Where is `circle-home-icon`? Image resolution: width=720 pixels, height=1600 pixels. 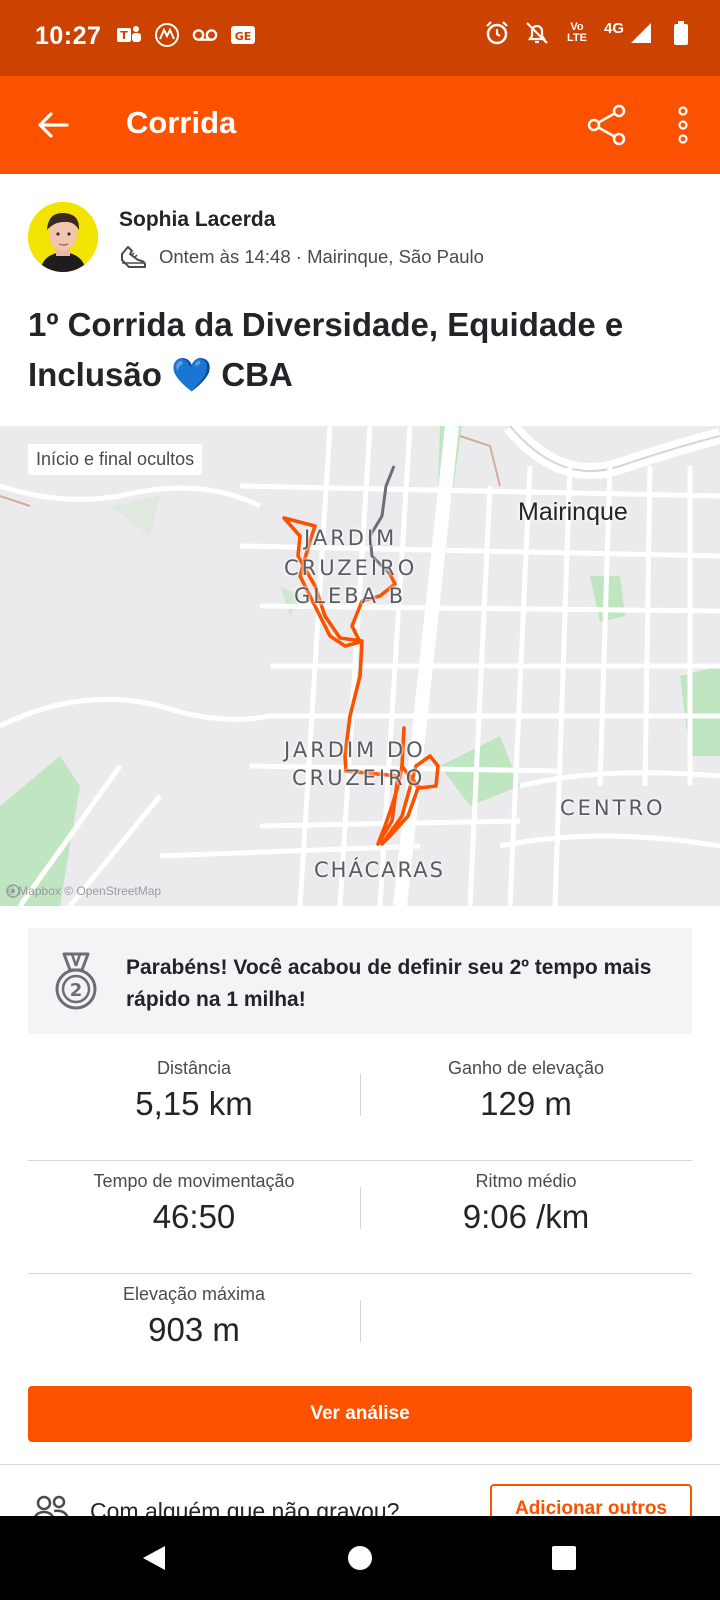
circle-home-icon is located at coordinates (360, 1558).